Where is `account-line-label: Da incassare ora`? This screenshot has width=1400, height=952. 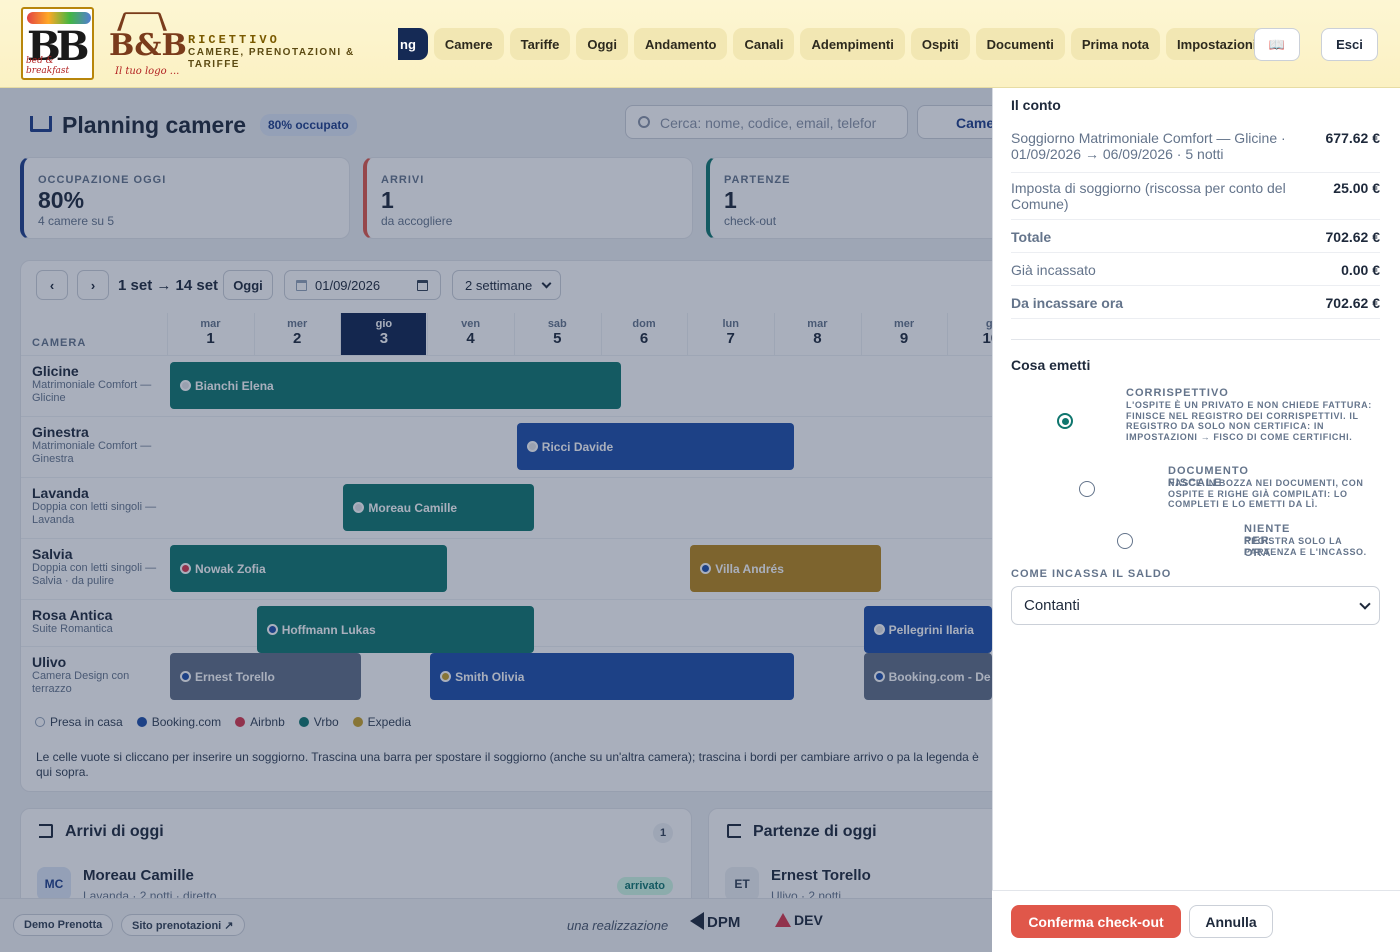 account-line-label: Da incassare ora is located at coordinates (1067, 303).